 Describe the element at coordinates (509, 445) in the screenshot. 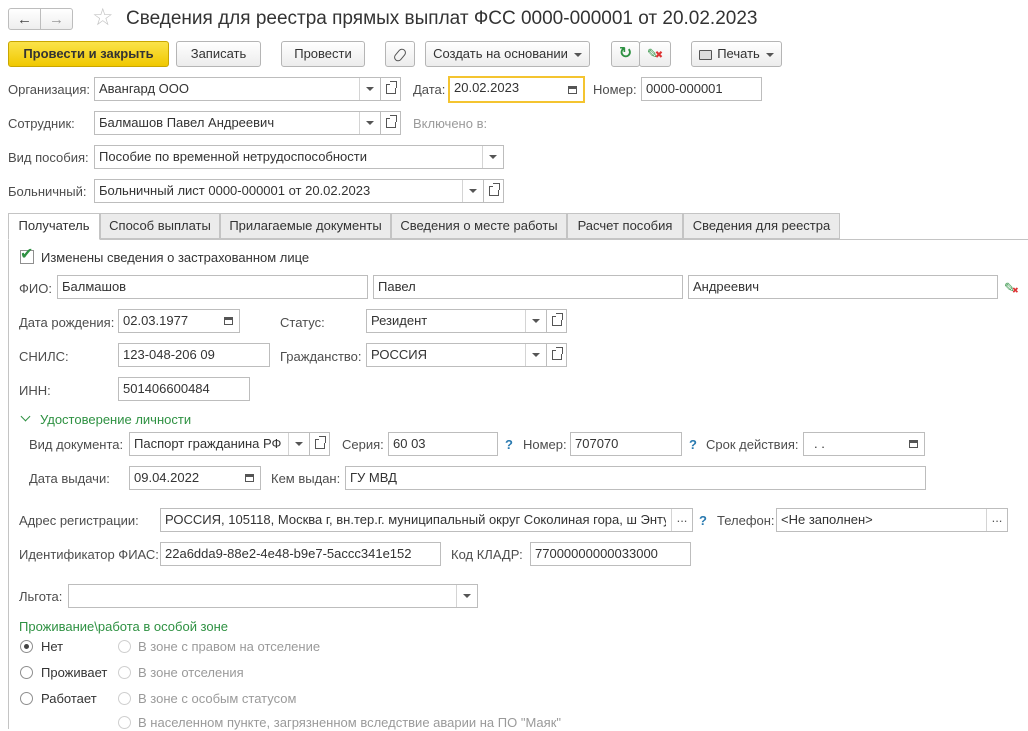

I see `series-help-icon: ?` at that location.